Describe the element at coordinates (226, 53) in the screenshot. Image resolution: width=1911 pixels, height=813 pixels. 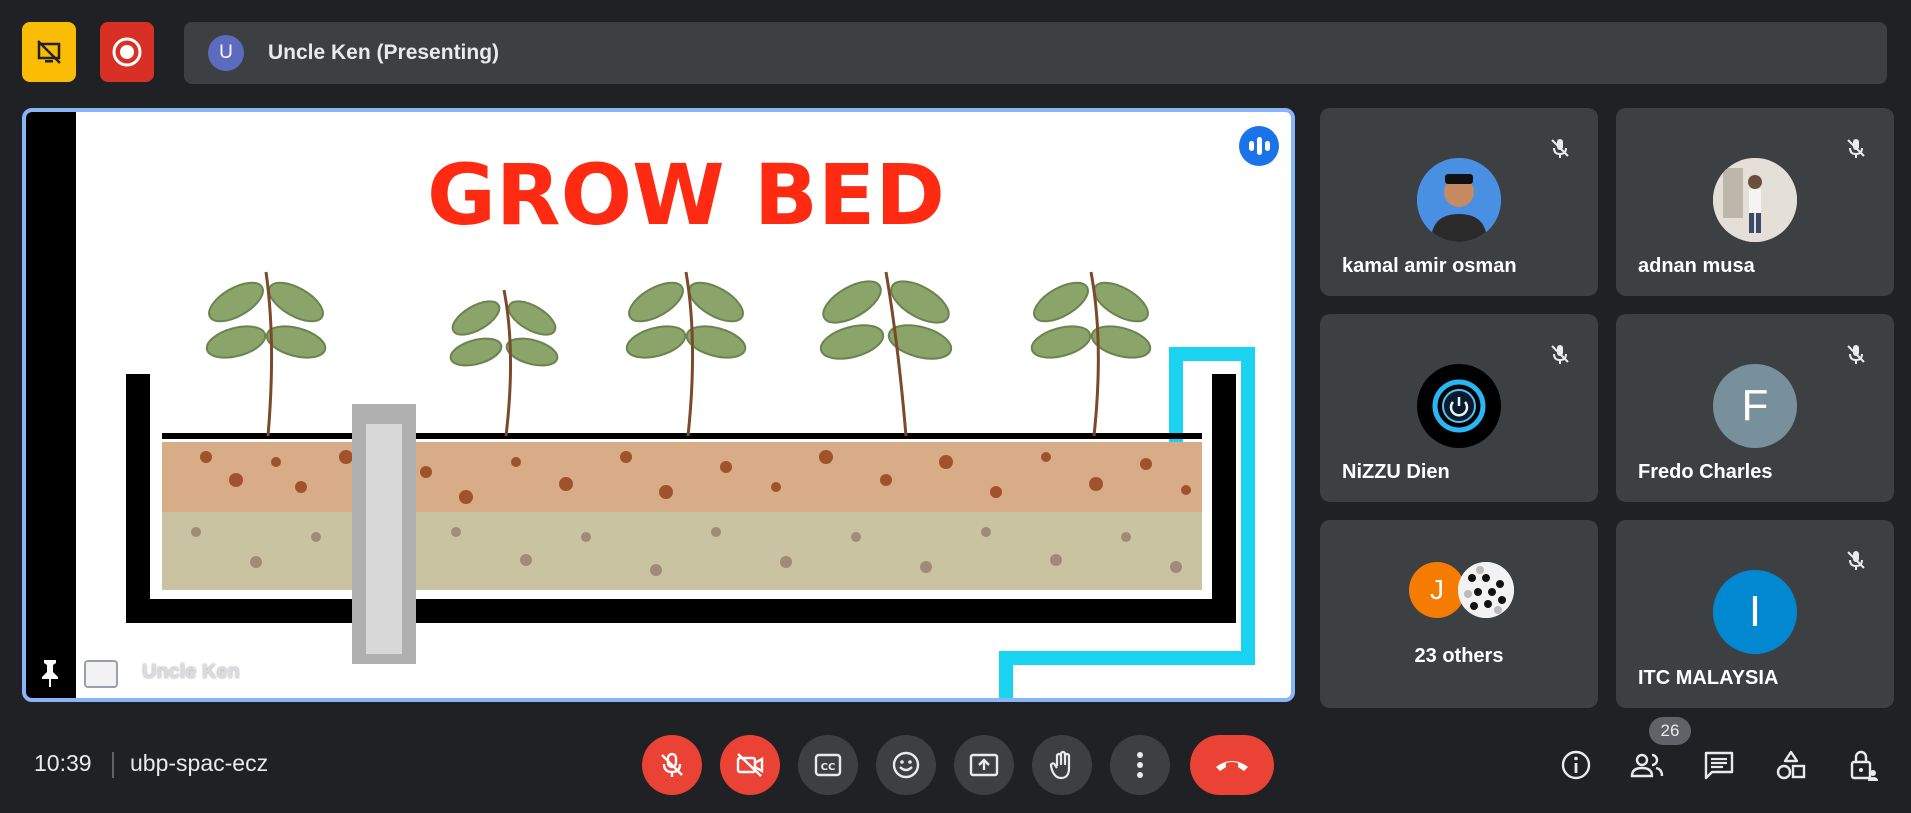
I see `presenter-avatar: U` at that location.